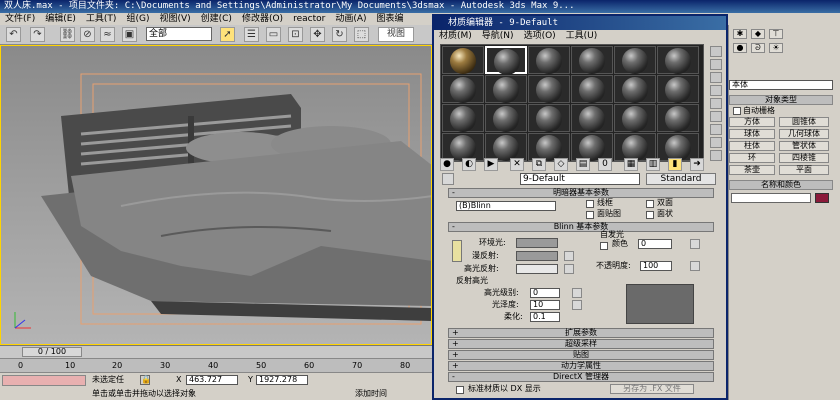  I want to click on sphere-button: 球体, so click(752, 134).